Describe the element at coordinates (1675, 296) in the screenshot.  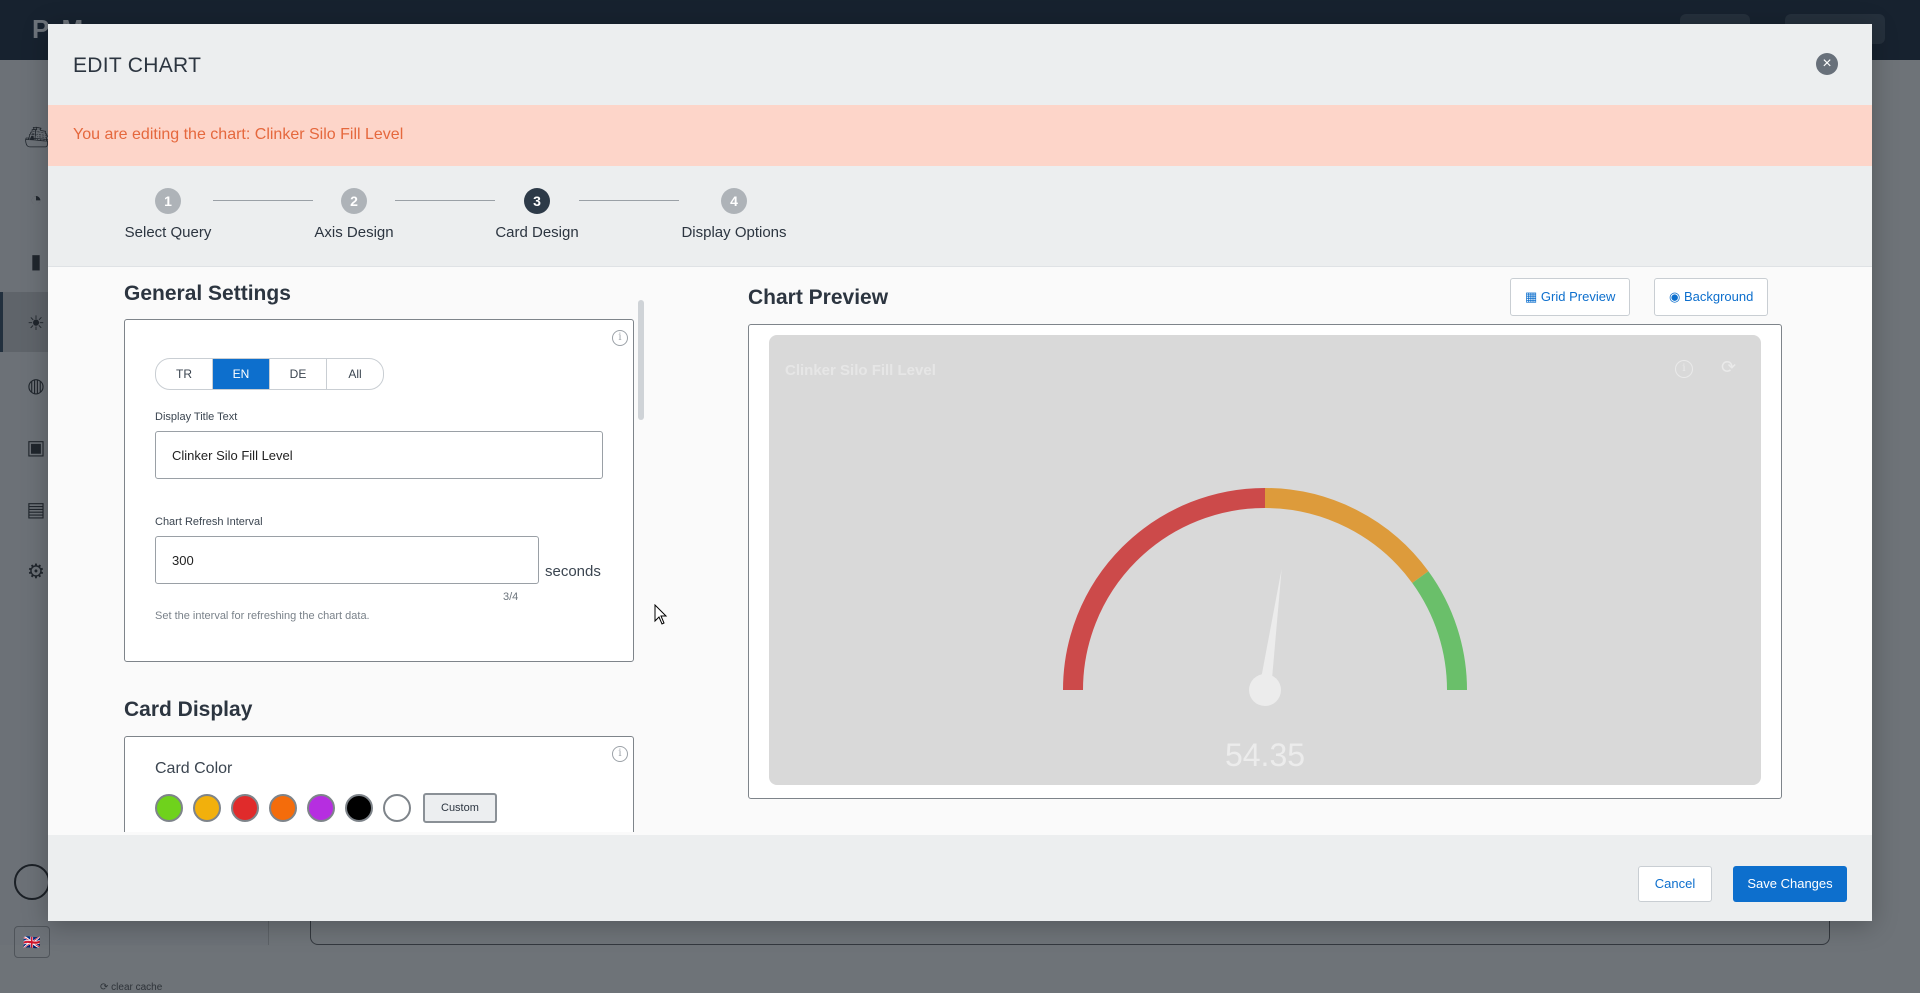
I see `palette-icon: ◉` at that location.